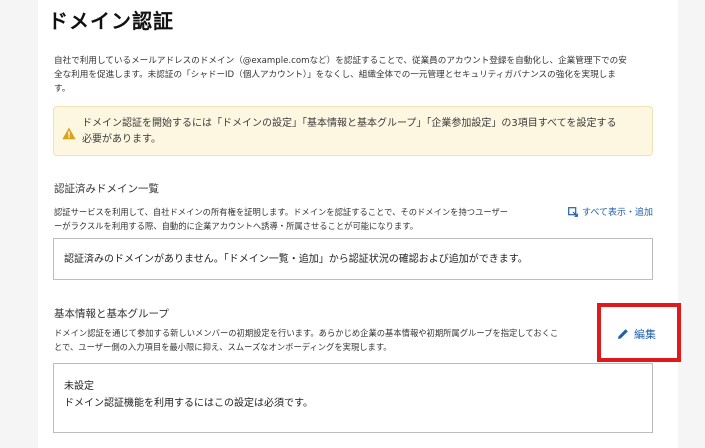  I want to click on verified-domains-heading: 認証済みドメイン一覧, so click(106, 189).